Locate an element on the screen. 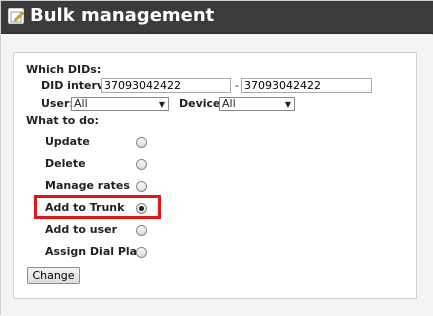  what-to-do-label: What to do: is located at coordinates (62, 120).